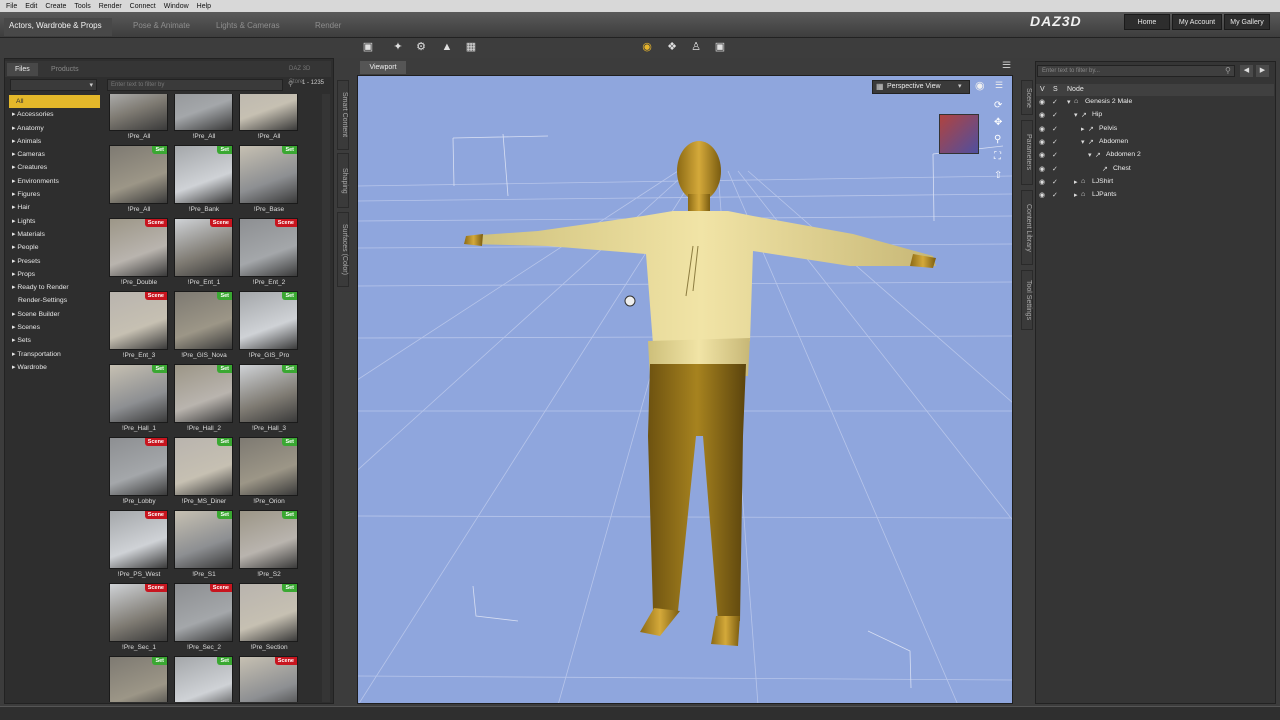 This screenshot has width=1280, height=720. Describe the element at coordinates (55, 6) in the screenshot. I see `menu-create: Create` at that location.